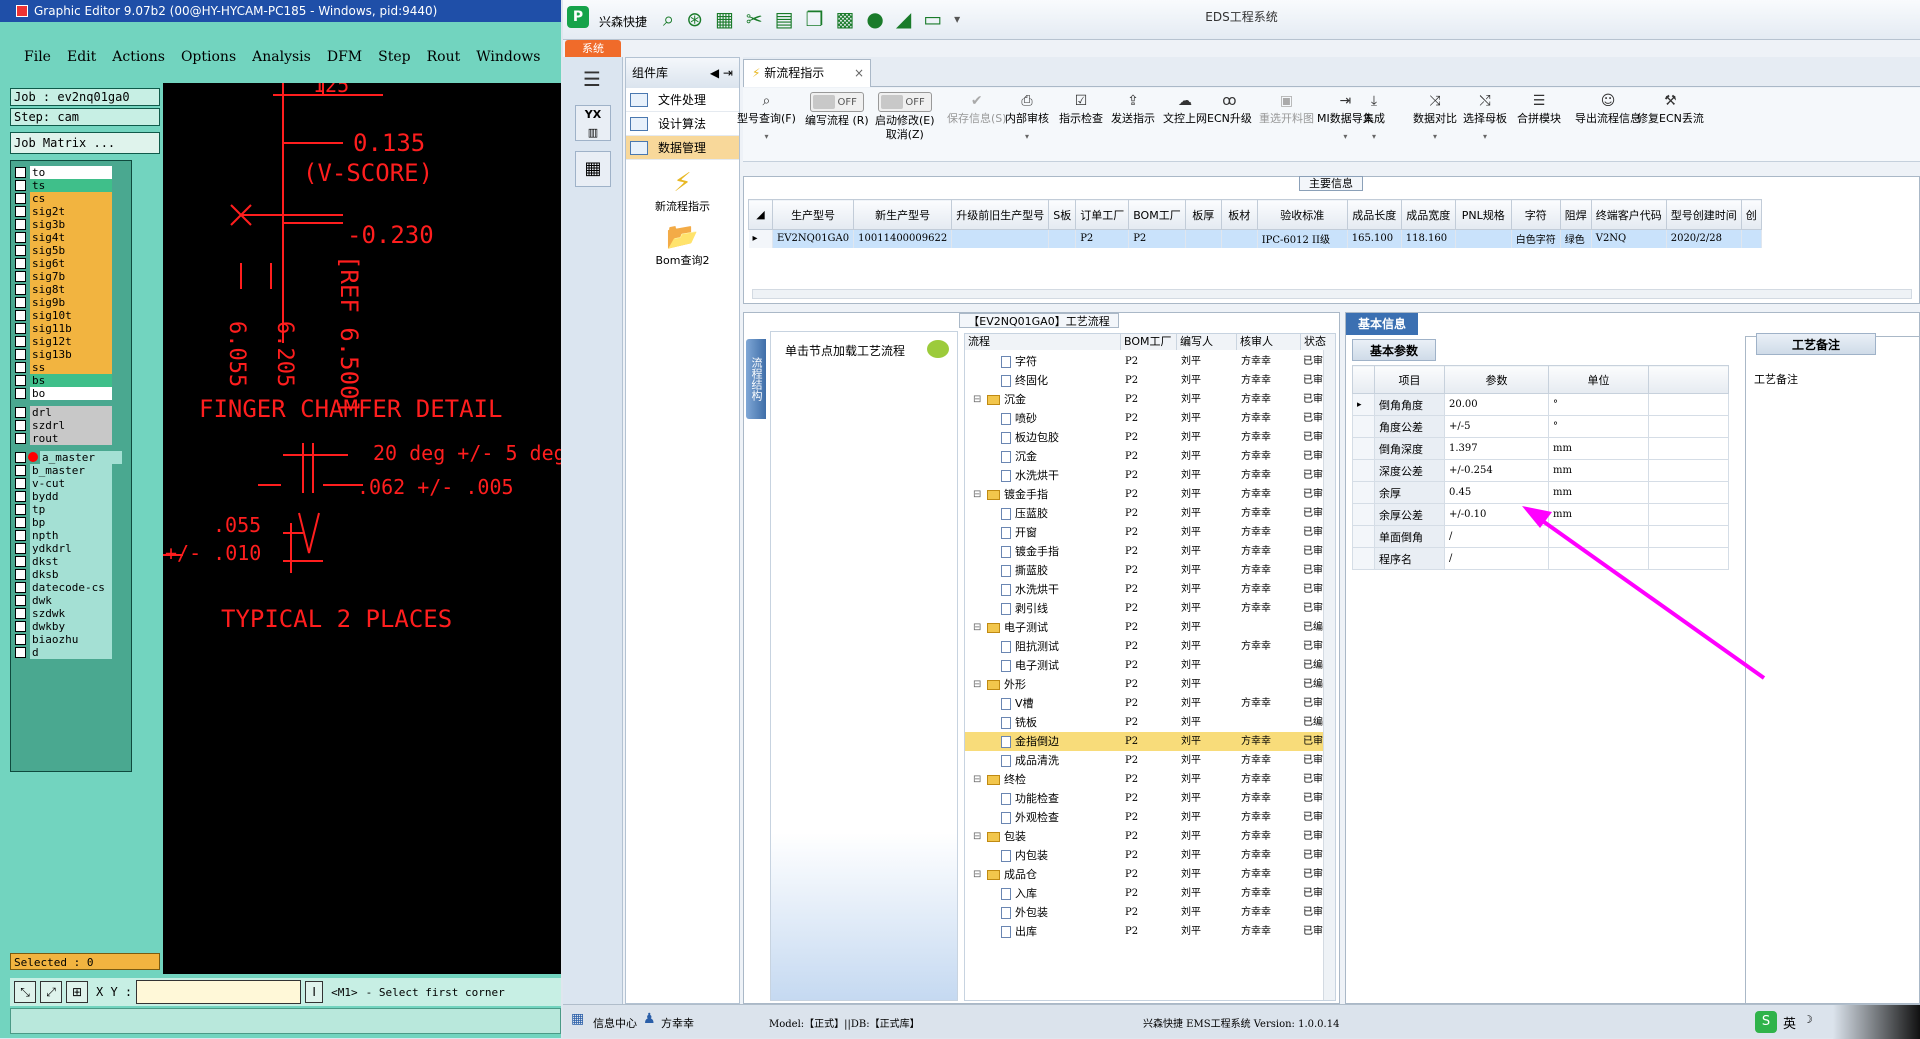 This screenshot has width=1920, height=1039. What do you see at coordinates (999, 779) in the screenshot?
I see `tree-node: ⊟ 终检` at bounding box center [999, 779].